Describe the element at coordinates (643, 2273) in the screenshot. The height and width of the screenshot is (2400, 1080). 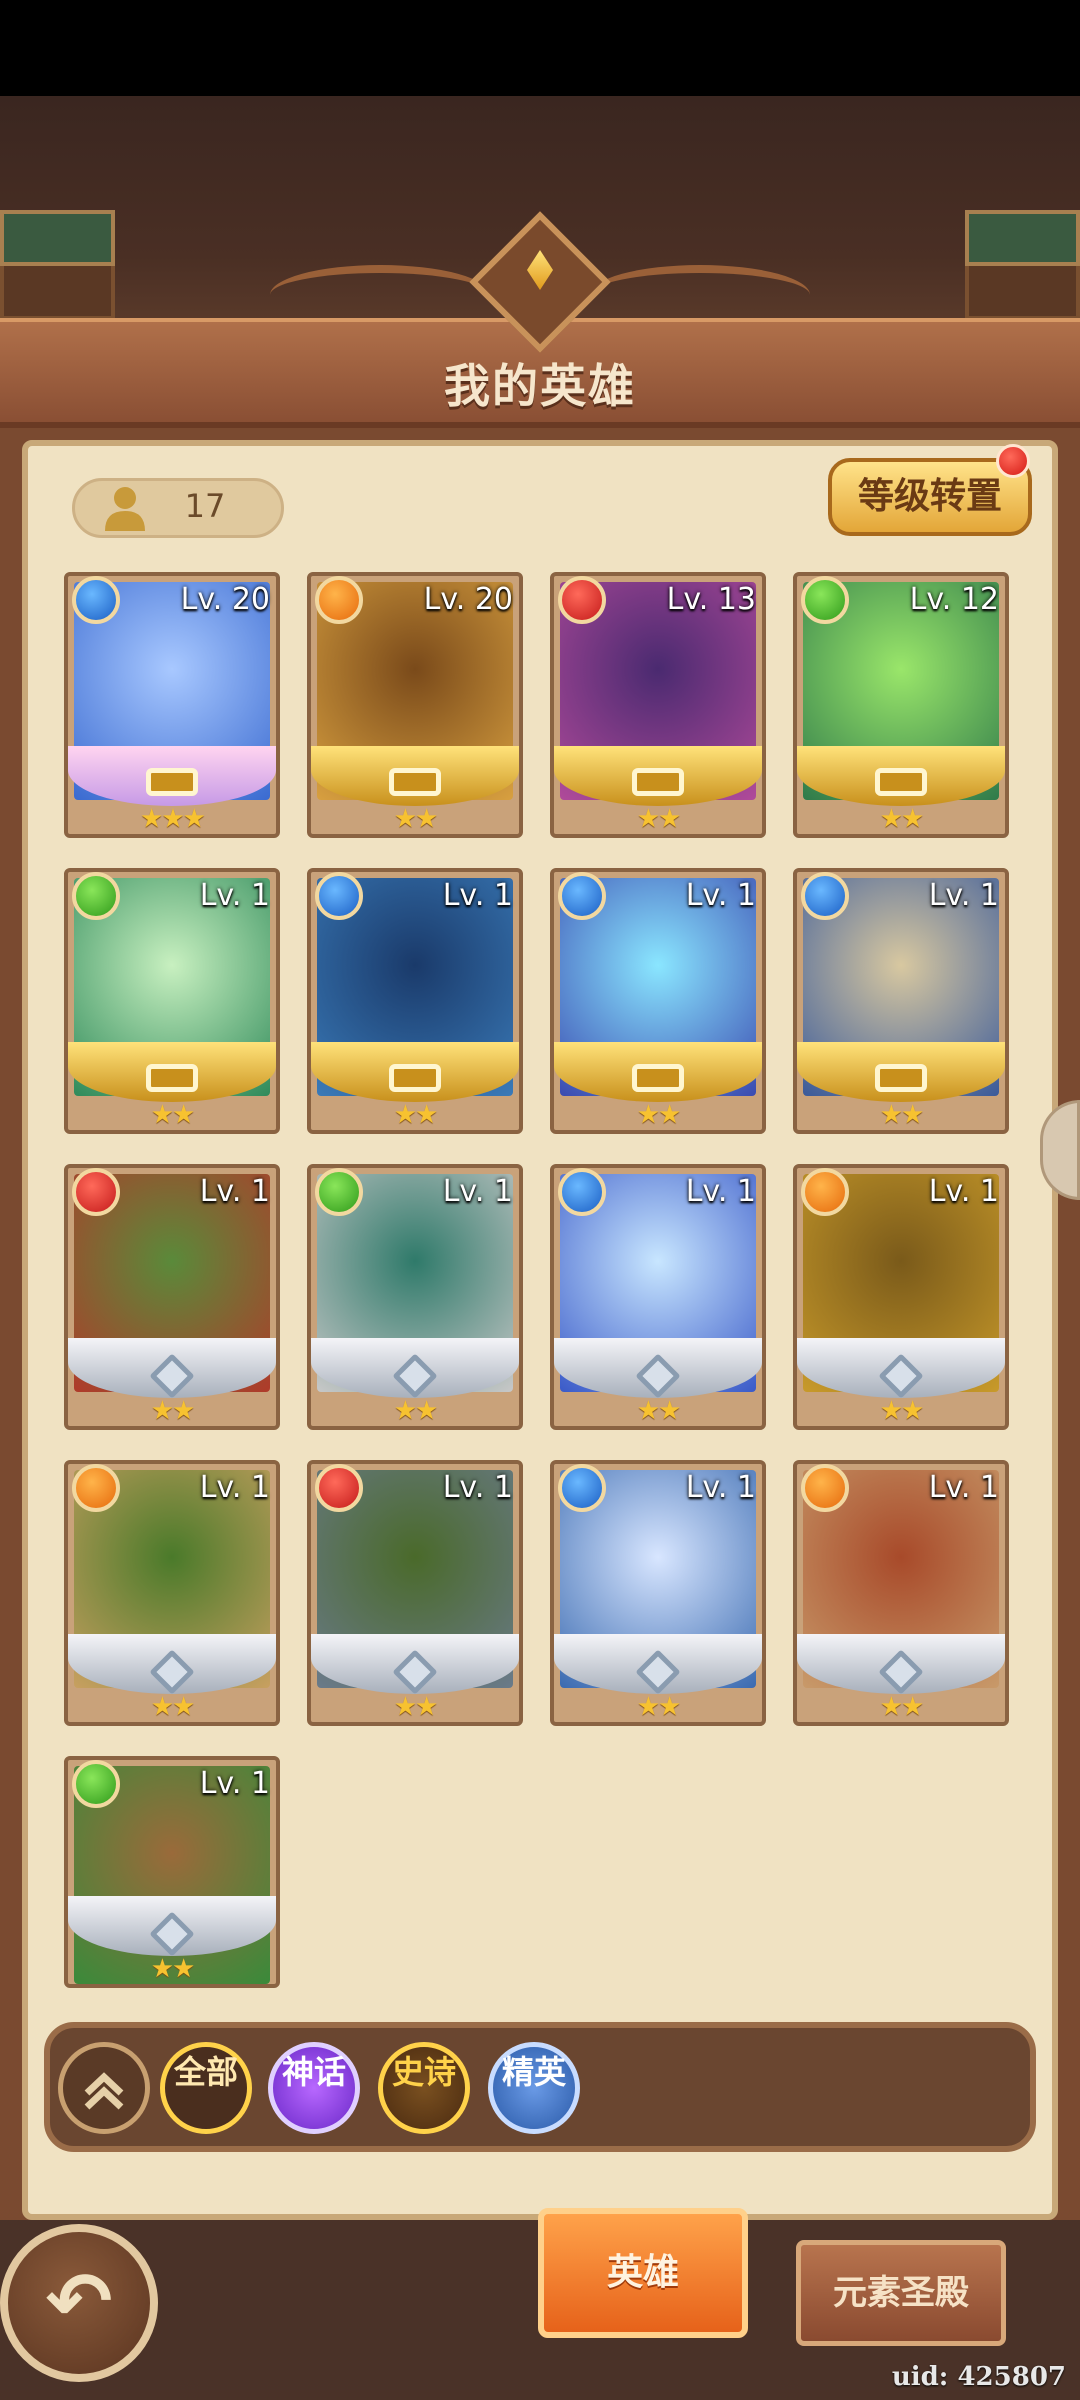
I see `tab-hero: 英雄` at that location.